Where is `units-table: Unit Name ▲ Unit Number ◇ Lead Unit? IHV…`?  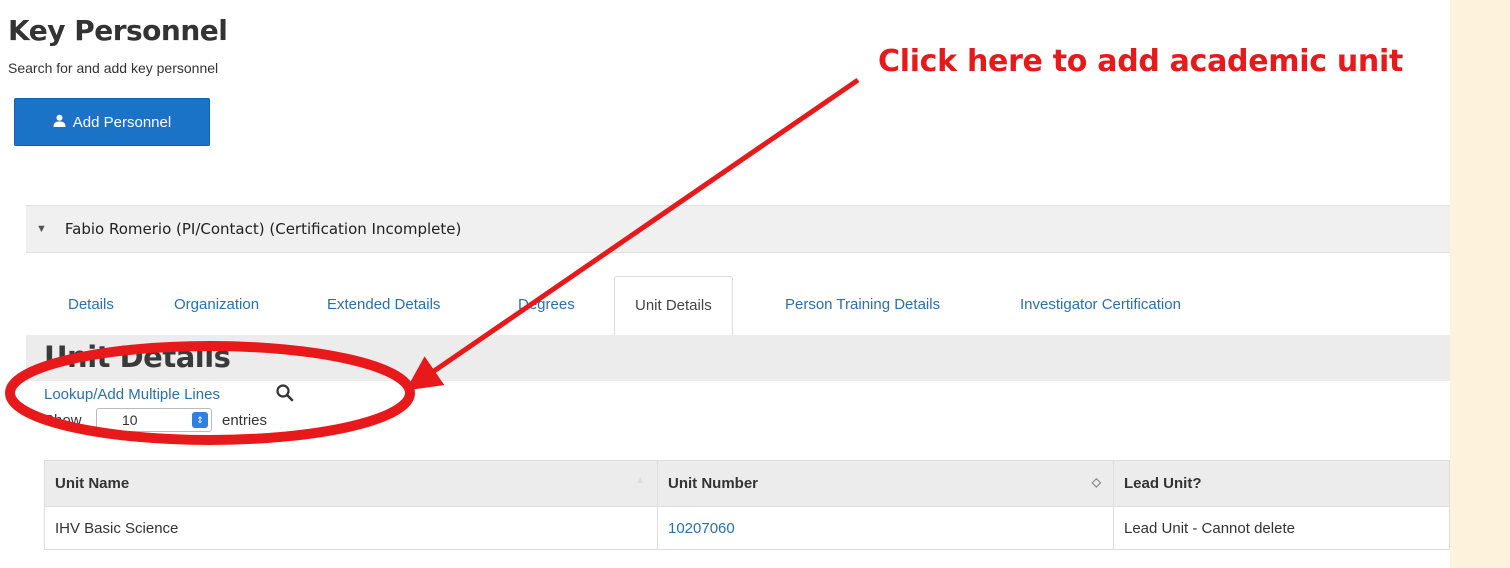
units-table: Unit Name ▲ Unit Number ◇ Lead Unit? IHV… is located at coordinates (747, 505).